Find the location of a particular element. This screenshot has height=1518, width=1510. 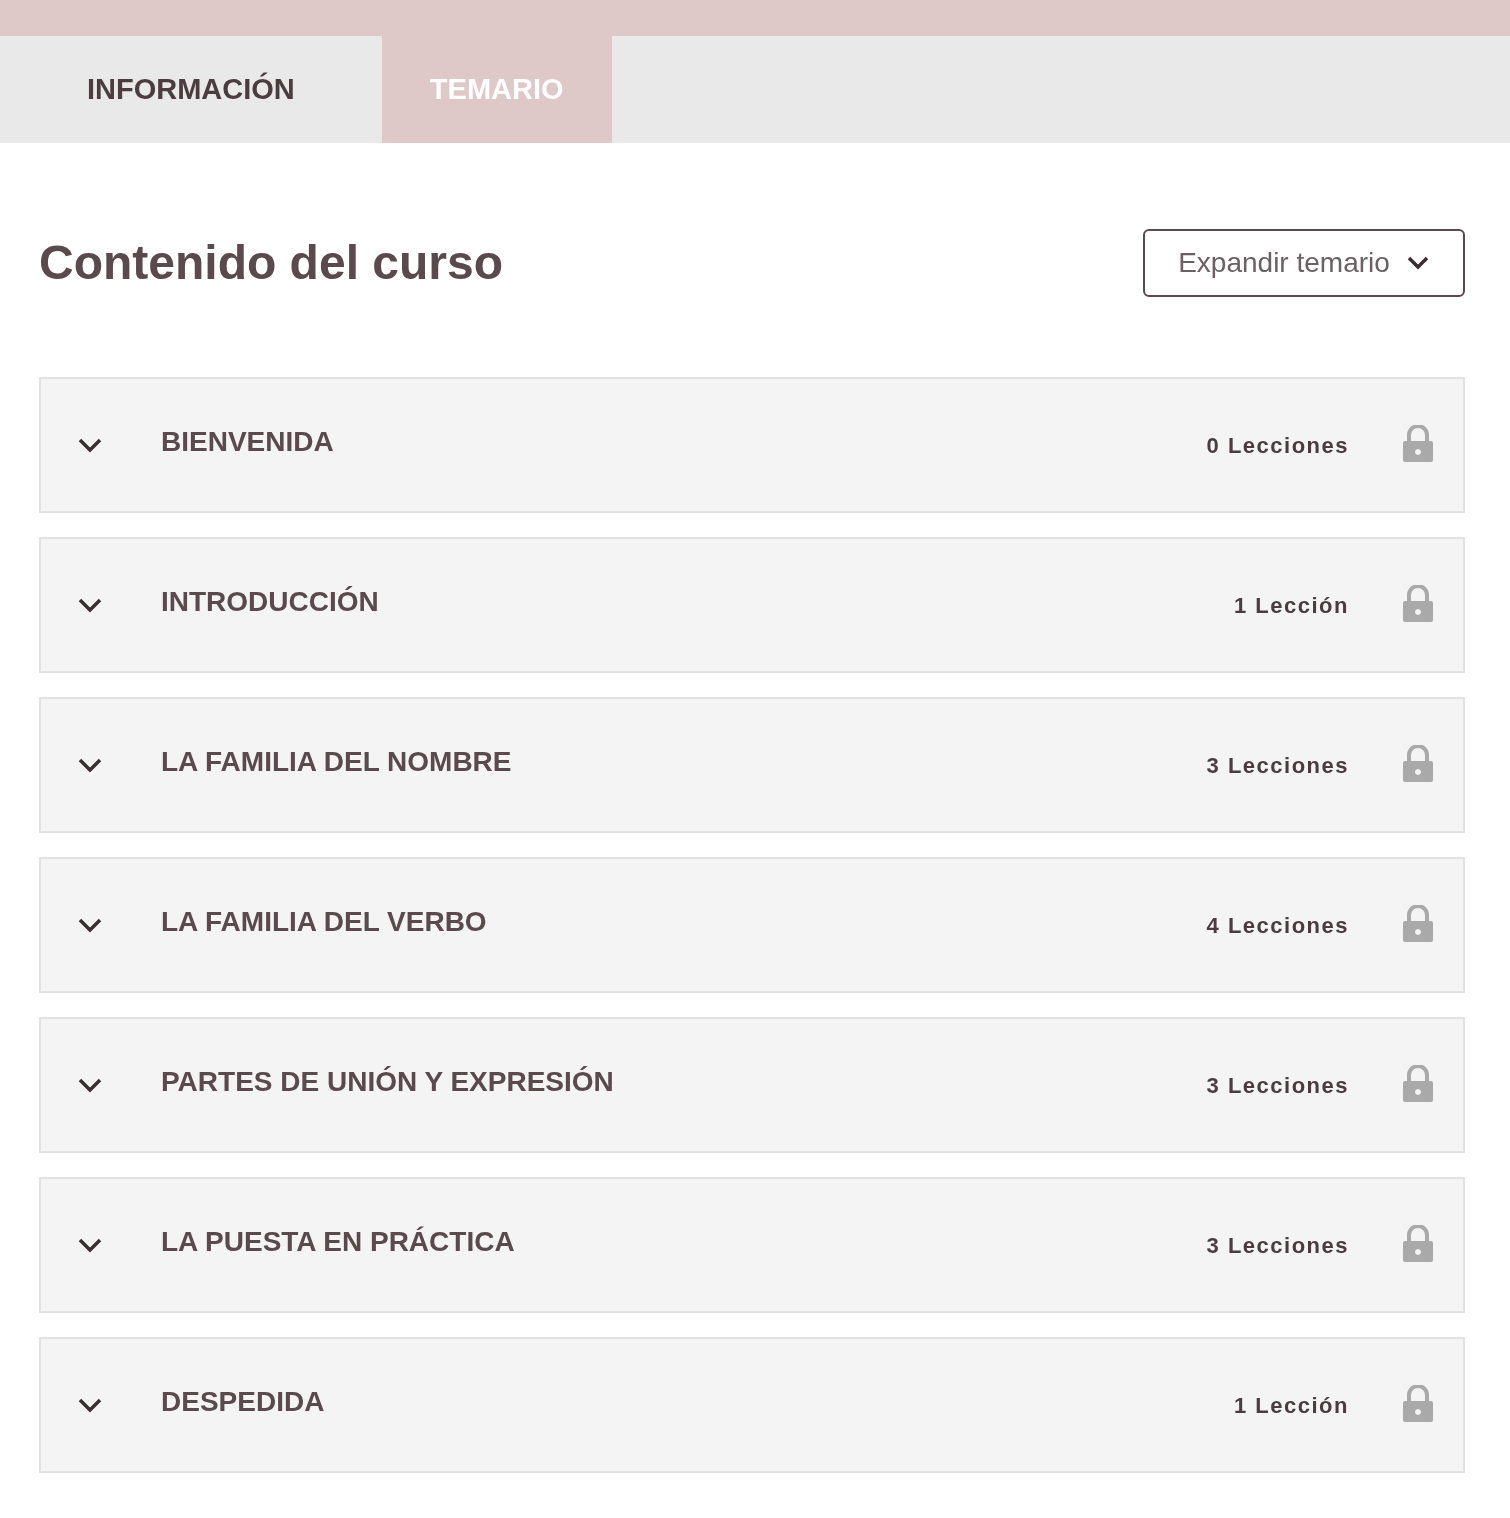

section-title: LA FAMILIA DEL VERBO is located at coordinates (324, 922).